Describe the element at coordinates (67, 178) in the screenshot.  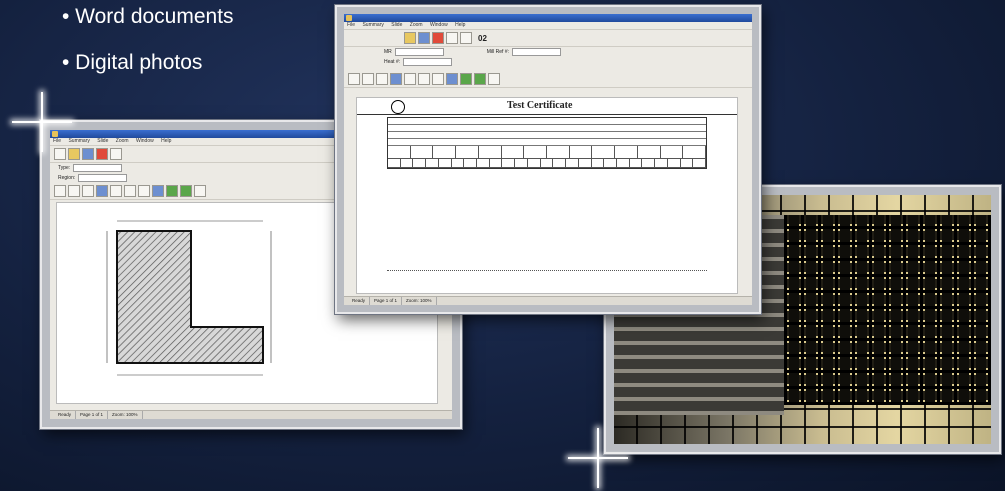
I see `region-label: Region:` at that location.